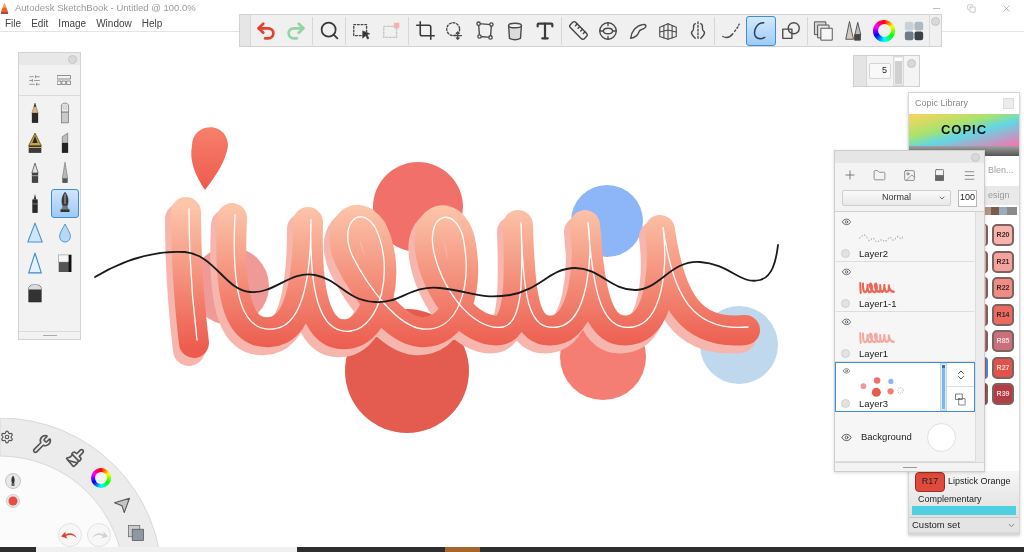 The width and height of the screenshot is (1024, 552). What do you see at coordinates (896, 198) in the screenshot?
I see `blend-mode-dropdown: Normal` at bounding box center [896, 198].